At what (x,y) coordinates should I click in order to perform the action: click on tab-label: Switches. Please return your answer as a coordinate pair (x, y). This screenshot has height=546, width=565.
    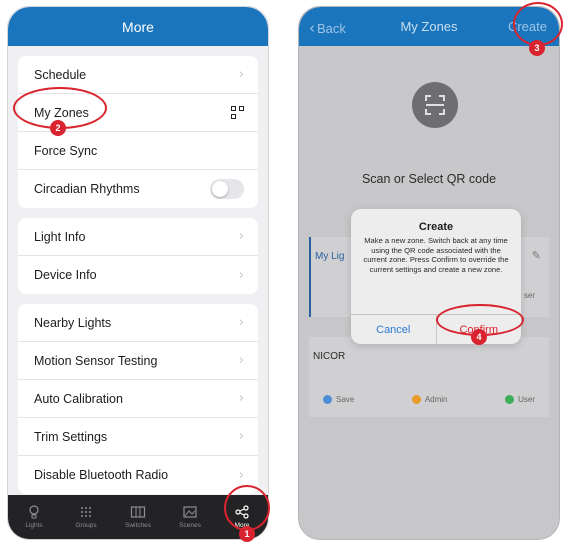
    Looking at the image, I should click on (137, 525).